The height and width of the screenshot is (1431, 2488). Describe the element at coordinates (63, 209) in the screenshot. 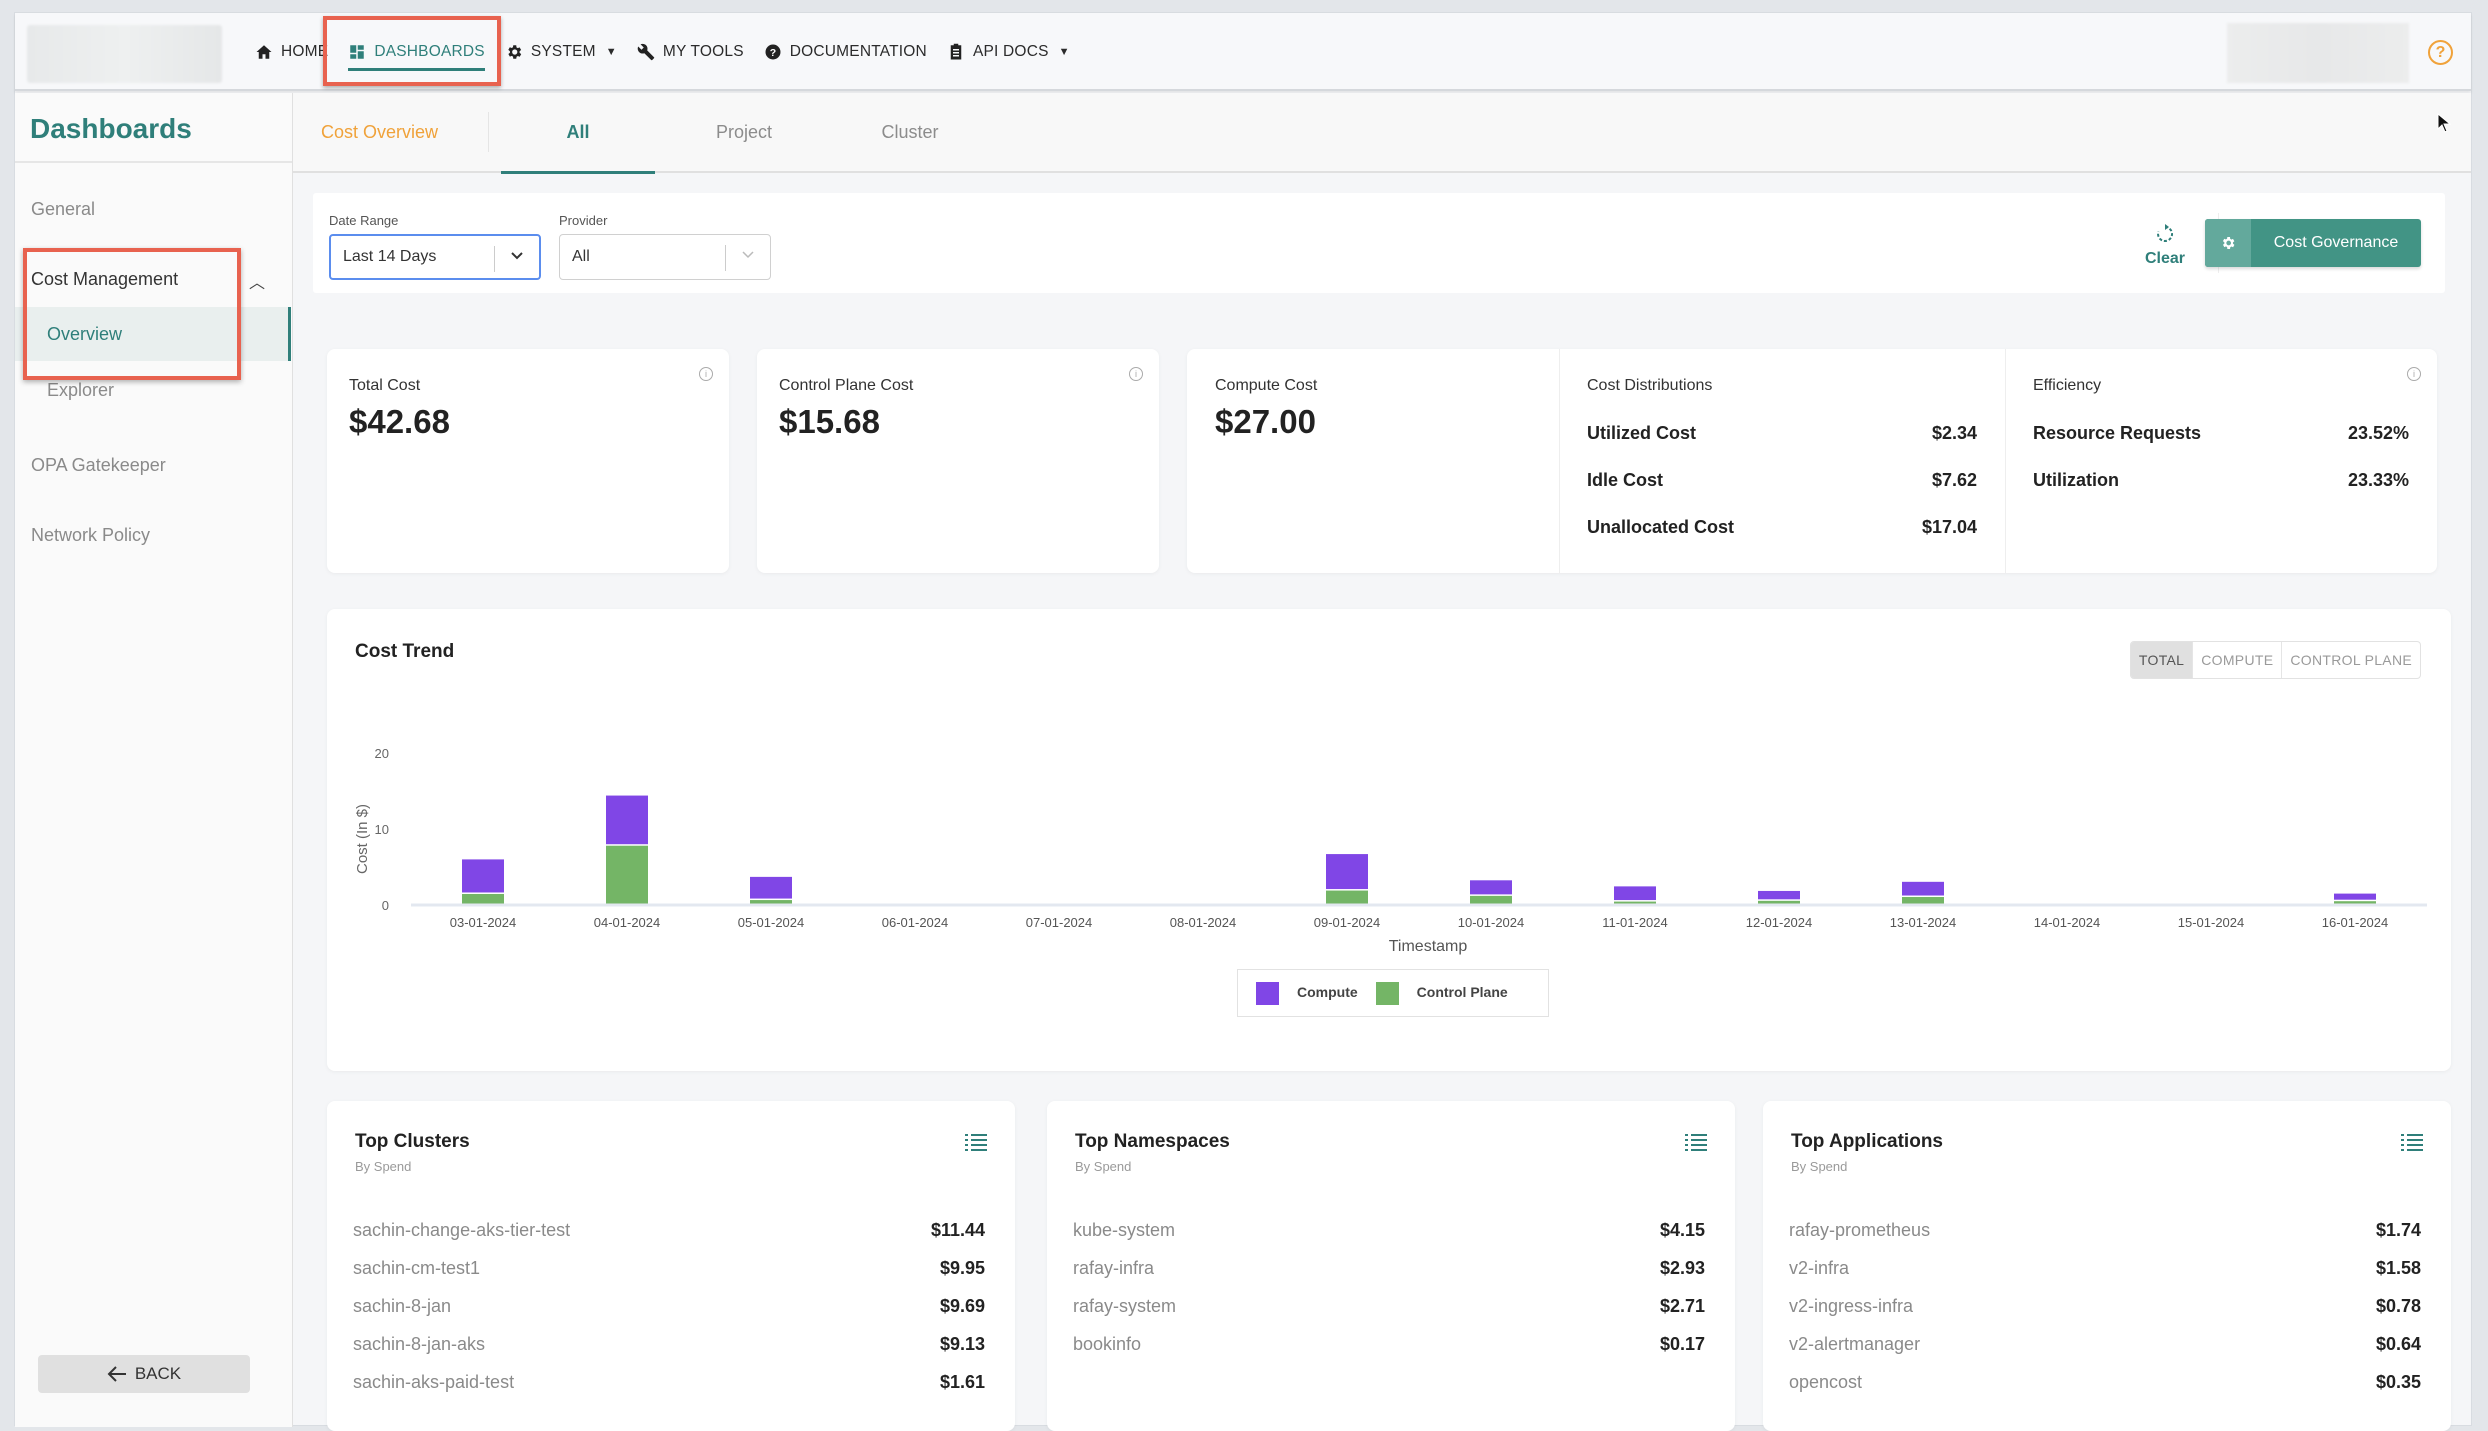

I see `sidebar-item-general: General` at that location.